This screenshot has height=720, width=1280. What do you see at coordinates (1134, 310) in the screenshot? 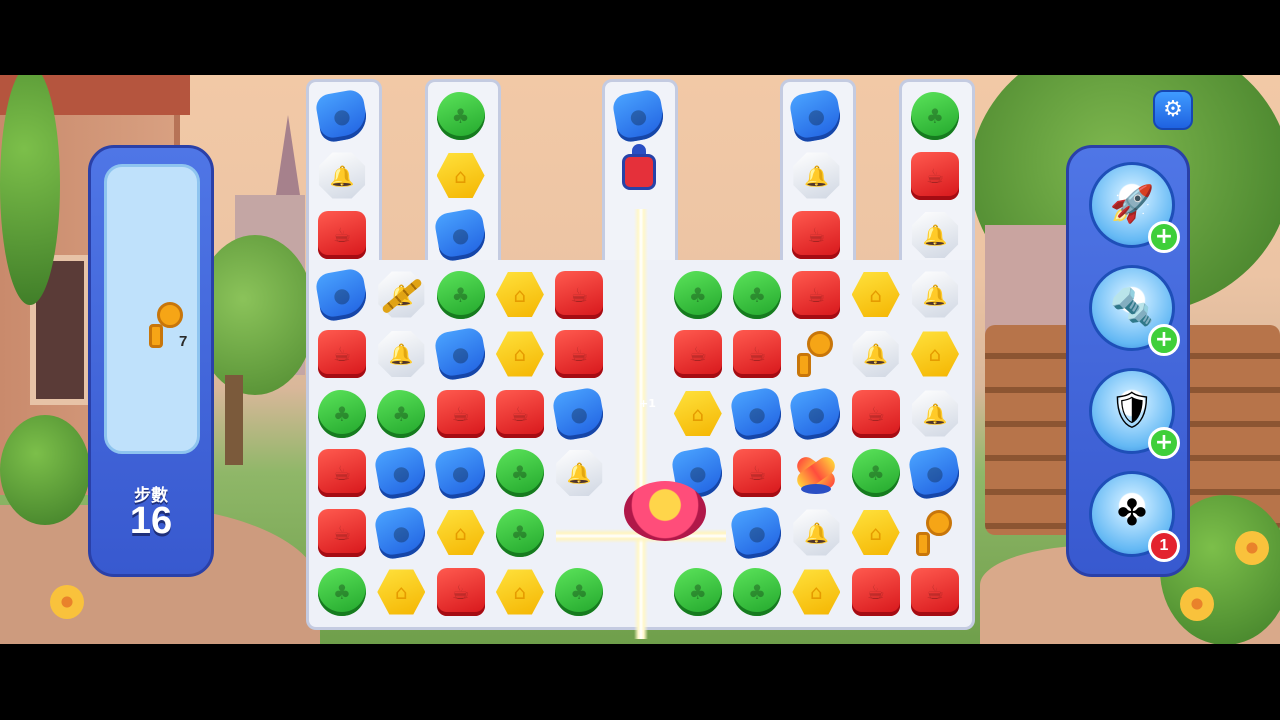
I see `drill-booster-button: 🔩 +` at bounding box center [1134, 310].